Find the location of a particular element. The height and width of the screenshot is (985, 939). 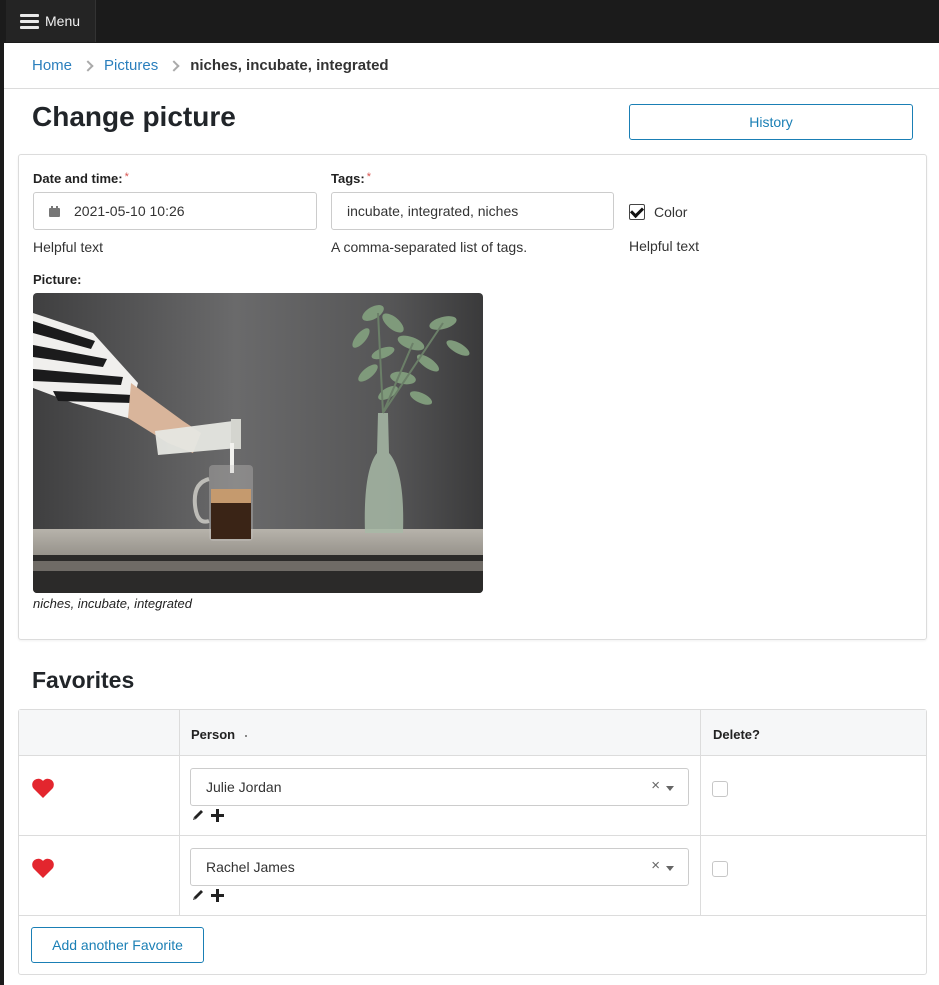

breadcrumb-current: niches, incubate, integrated is located at coordinates (289, 65).